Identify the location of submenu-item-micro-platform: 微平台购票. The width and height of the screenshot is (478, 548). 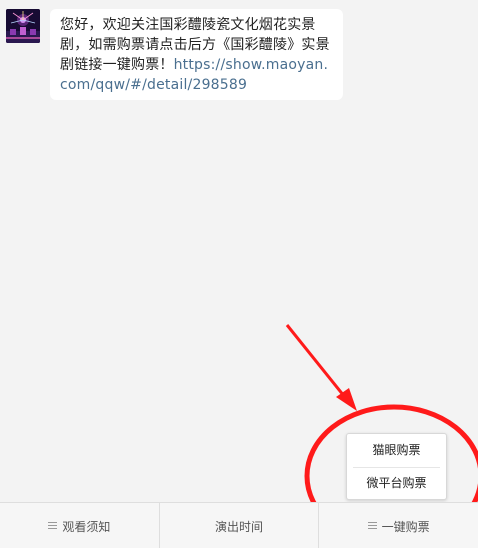
(396, 483).